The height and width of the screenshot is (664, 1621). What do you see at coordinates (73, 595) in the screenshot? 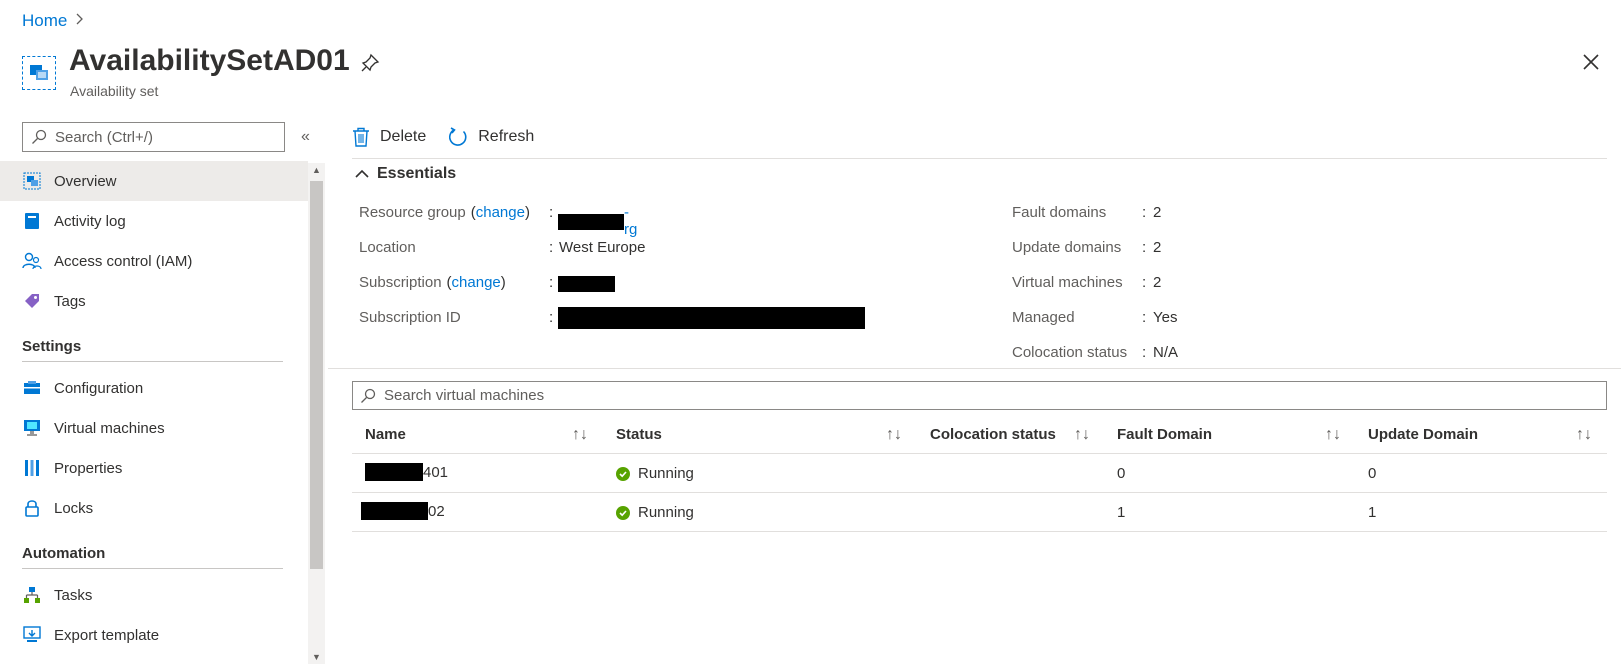
I see `sidebar-item-label: Tasks` at bounding box center [73, 595].